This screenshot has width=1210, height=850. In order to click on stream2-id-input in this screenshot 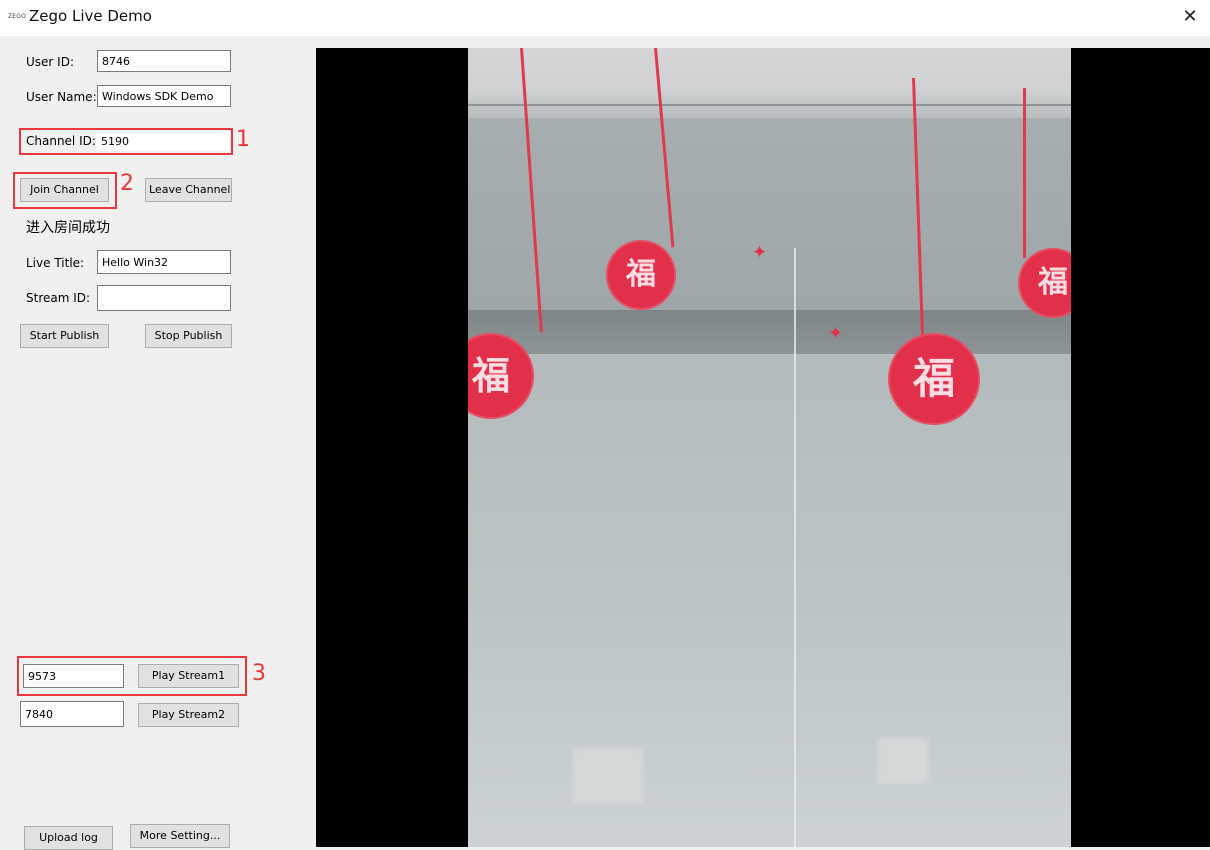, I will do `click(72, 714)`.